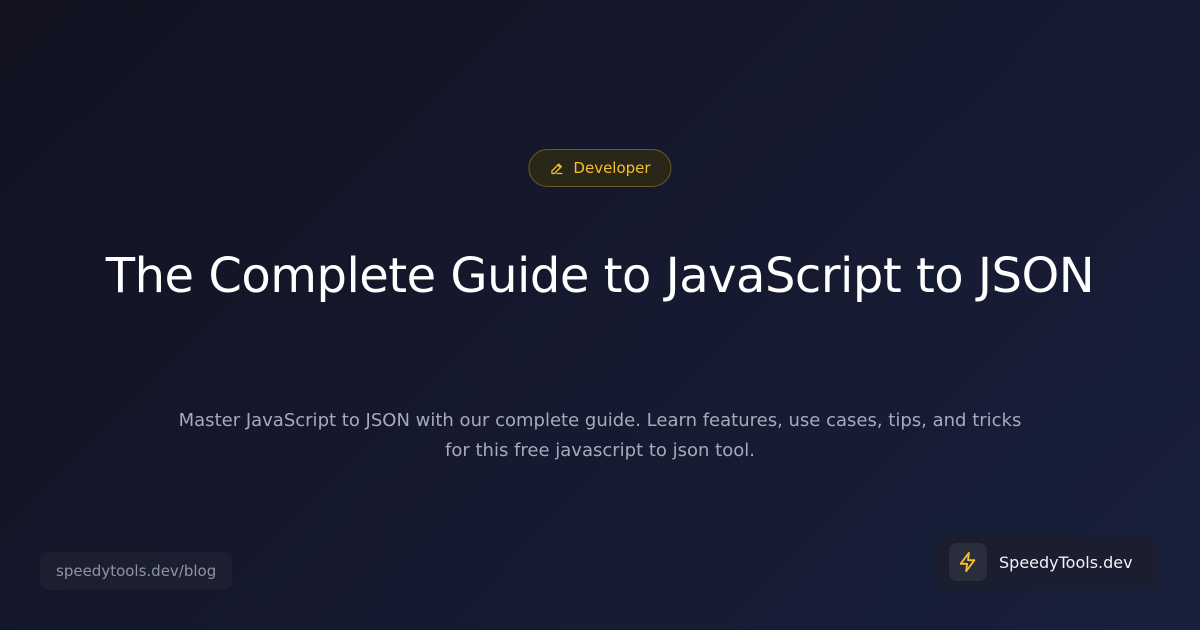 Image resolution: width=1200 pixels, height=630 pixels. Describe the element at coordinates (600, 276) in the screenshot. I see `article-title: The Complete Guide to JavaScript to JSON` at that location.